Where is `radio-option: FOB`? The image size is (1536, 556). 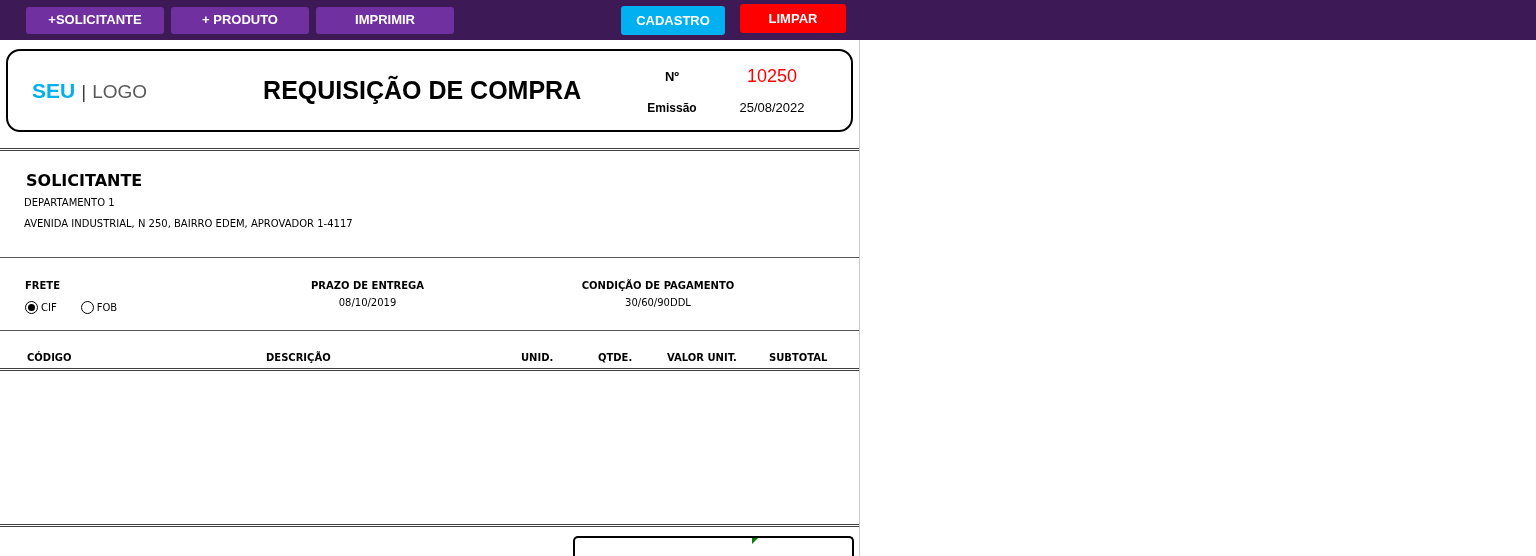
radio-option: FOB is located at coordinates (99, 308).